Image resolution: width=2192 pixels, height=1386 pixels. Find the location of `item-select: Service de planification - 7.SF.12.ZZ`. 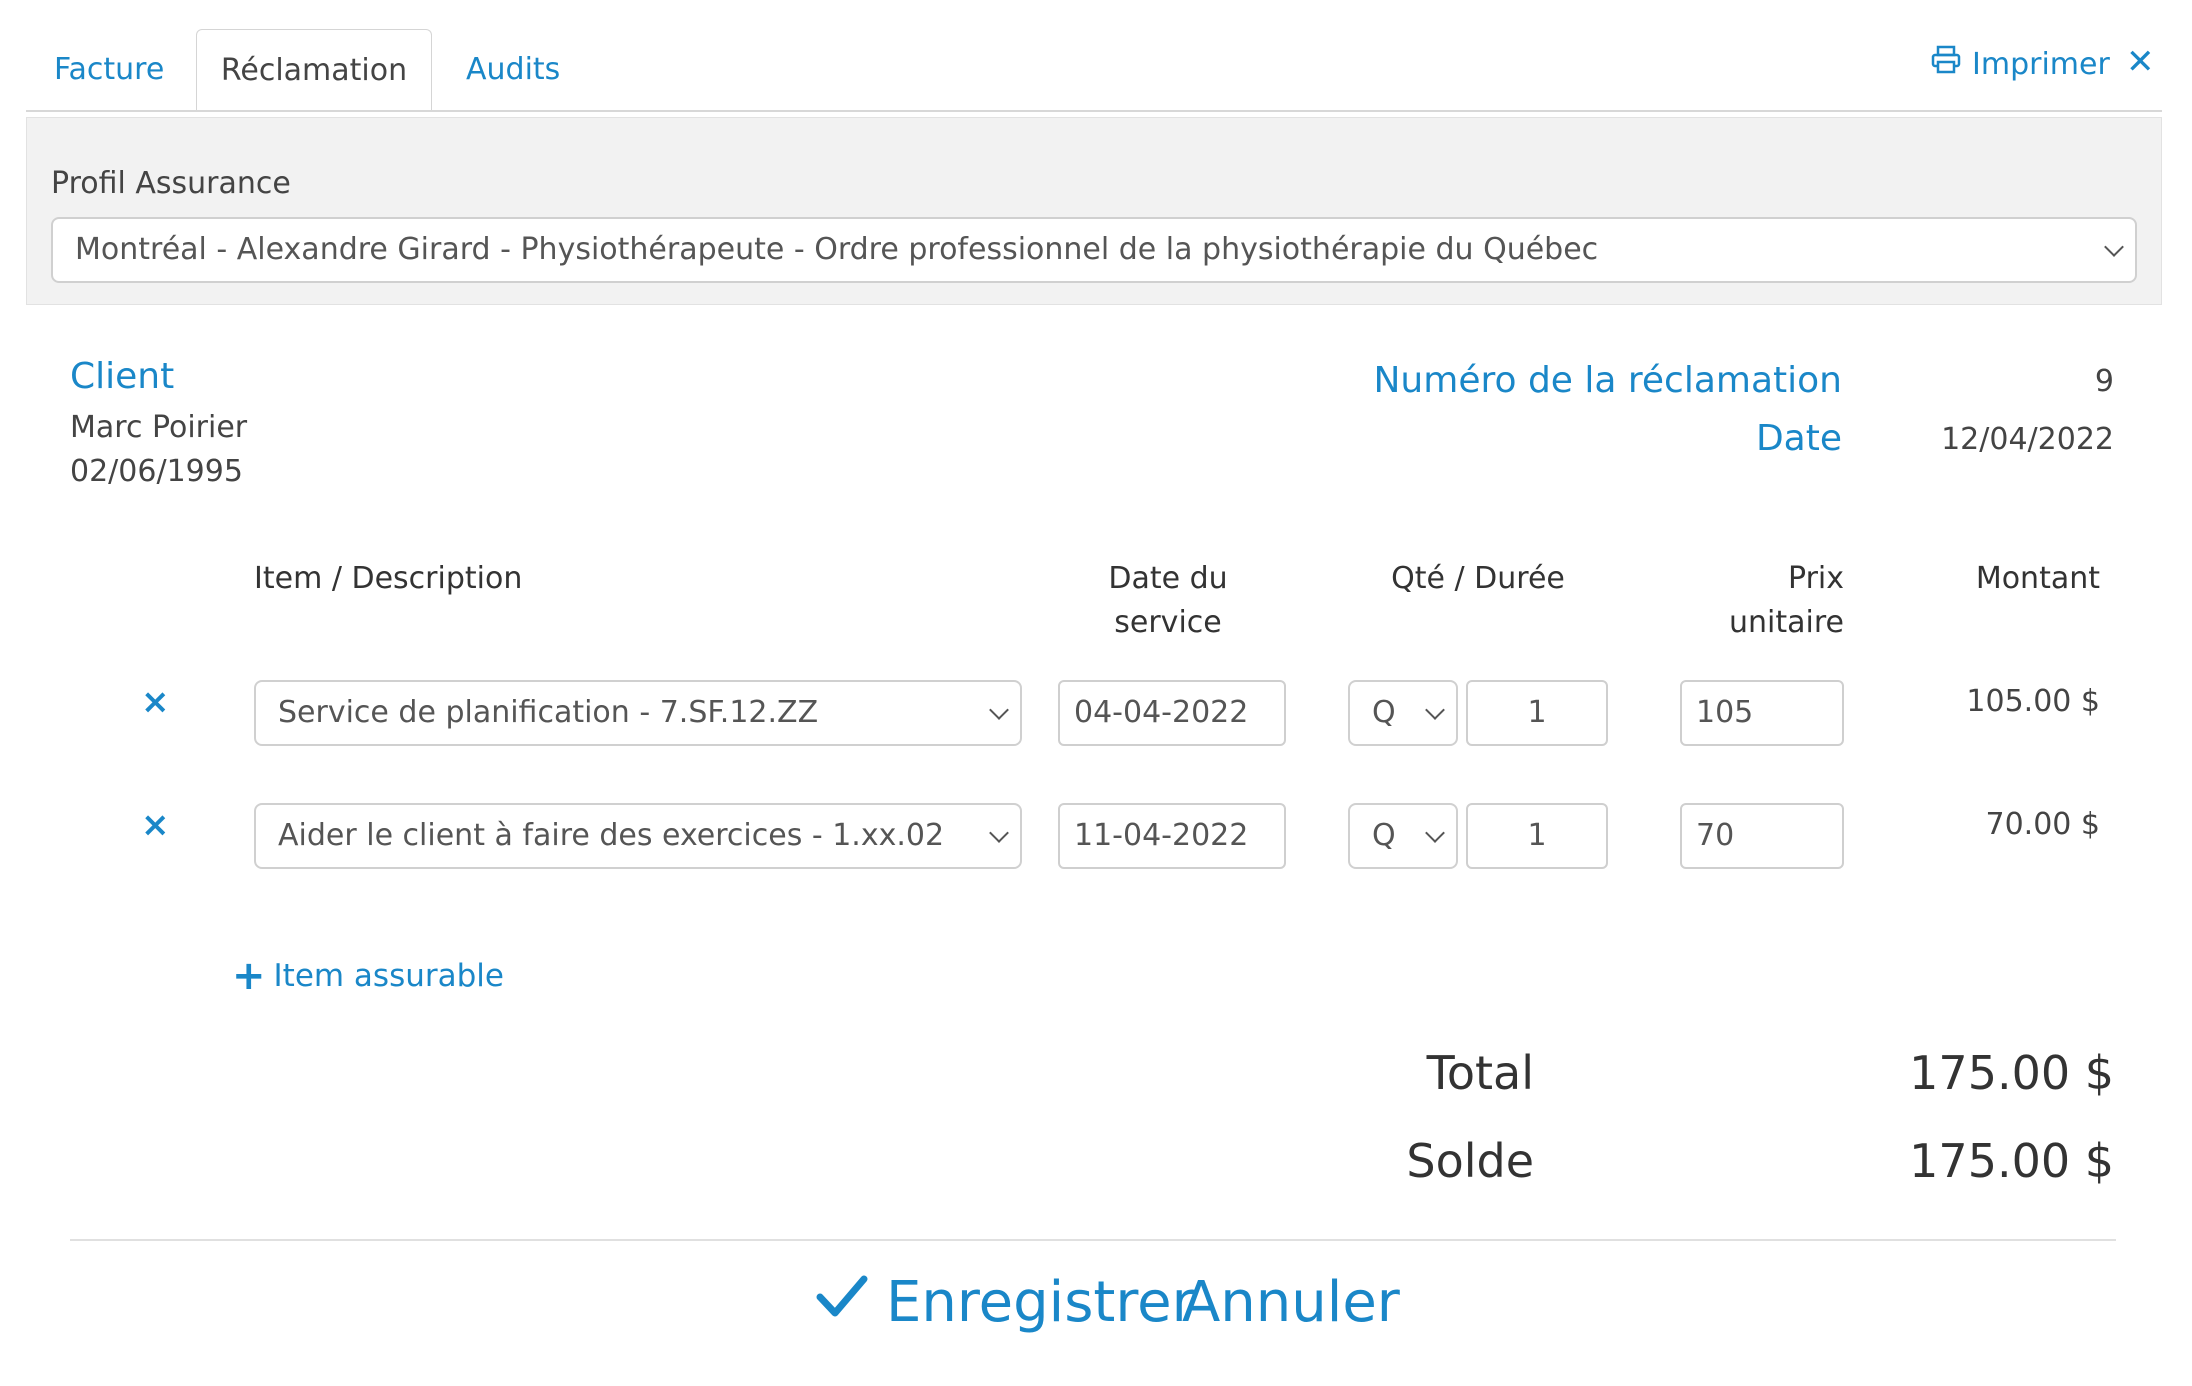

item-select: Service de planification - 7.SF.12.ZZ is located at coordinates (638, 713).